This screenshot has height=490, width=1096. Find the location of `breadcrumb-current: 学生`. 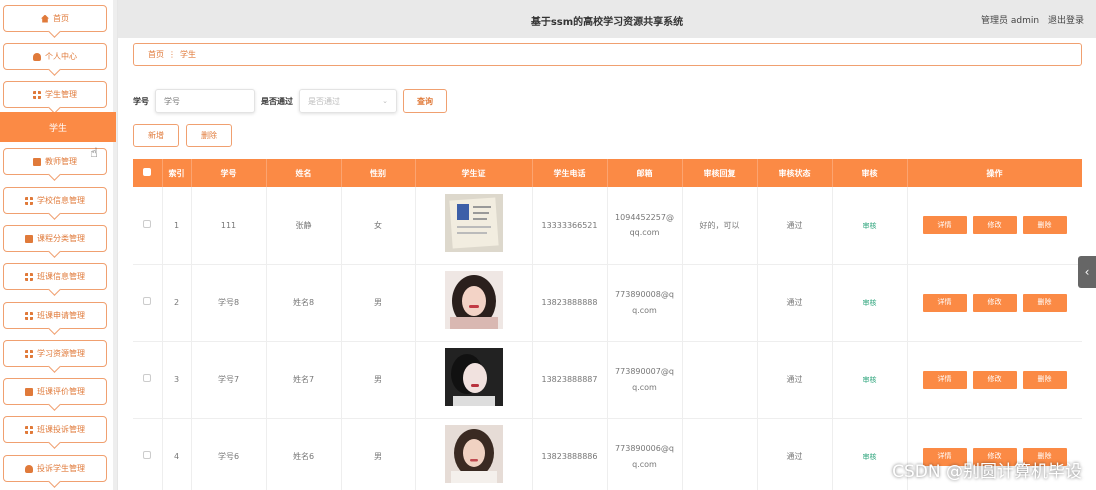

breadcrumb-current: 学生 is located at coordinates (188, 54).